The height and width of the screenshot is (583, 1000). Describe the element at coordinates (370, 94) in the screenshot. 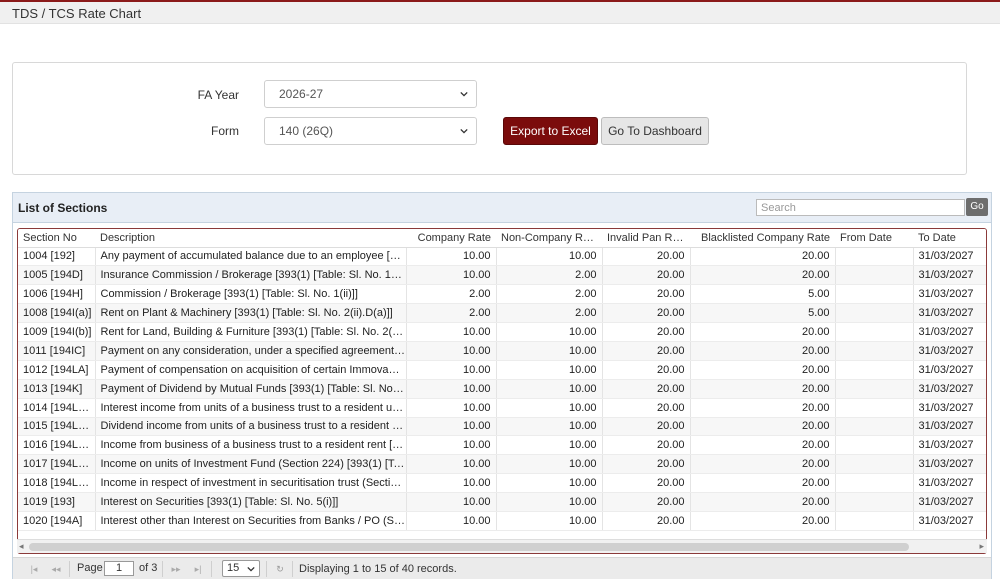

I see `fa-year-select: 2026-27` at that location.